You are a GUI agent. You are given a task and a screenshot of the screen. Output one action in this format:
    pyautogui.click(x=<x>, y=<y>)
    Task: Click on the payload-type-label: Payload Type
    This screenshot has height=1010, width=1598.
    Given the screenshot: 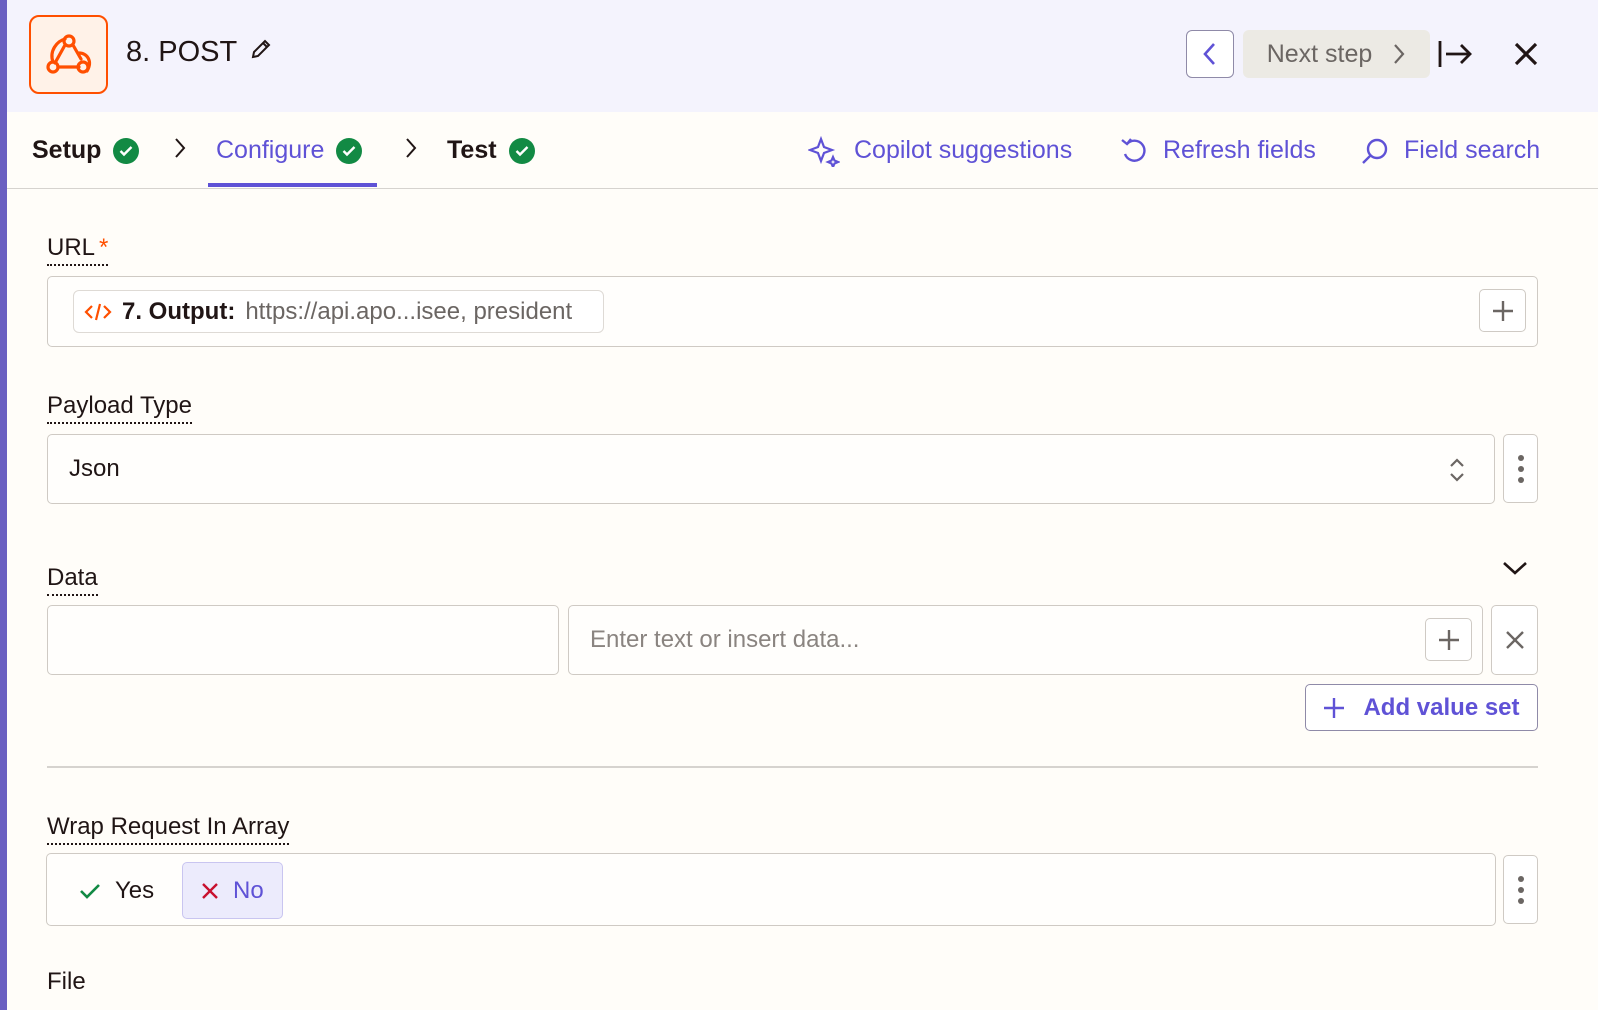 What is the action you would take?
    pyautogui.click(x=119, y=408)
    